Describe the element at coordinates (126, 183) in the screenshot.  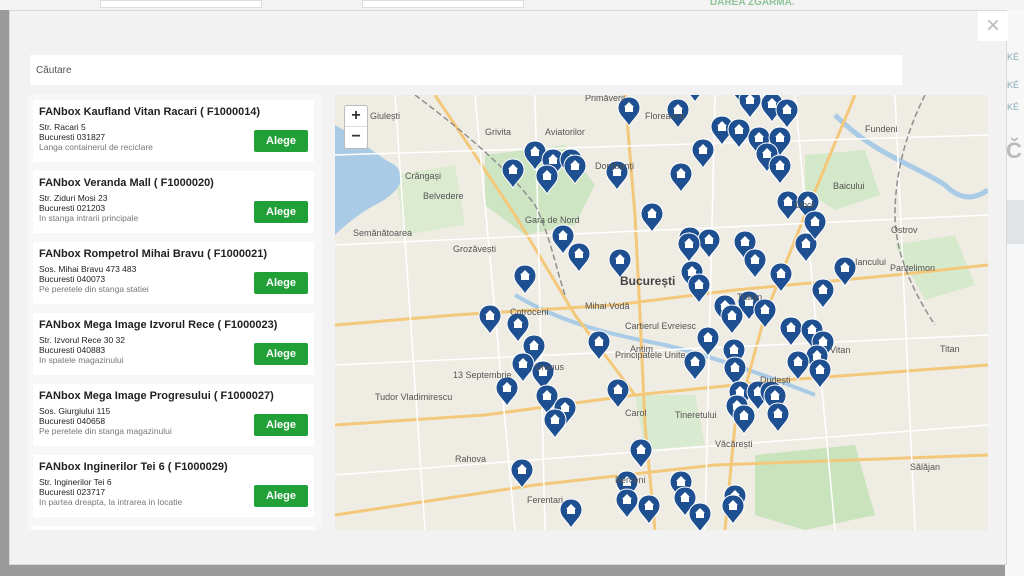
I see `locker-name: FANbox Veranda Mall ( F1000020)` at that location.